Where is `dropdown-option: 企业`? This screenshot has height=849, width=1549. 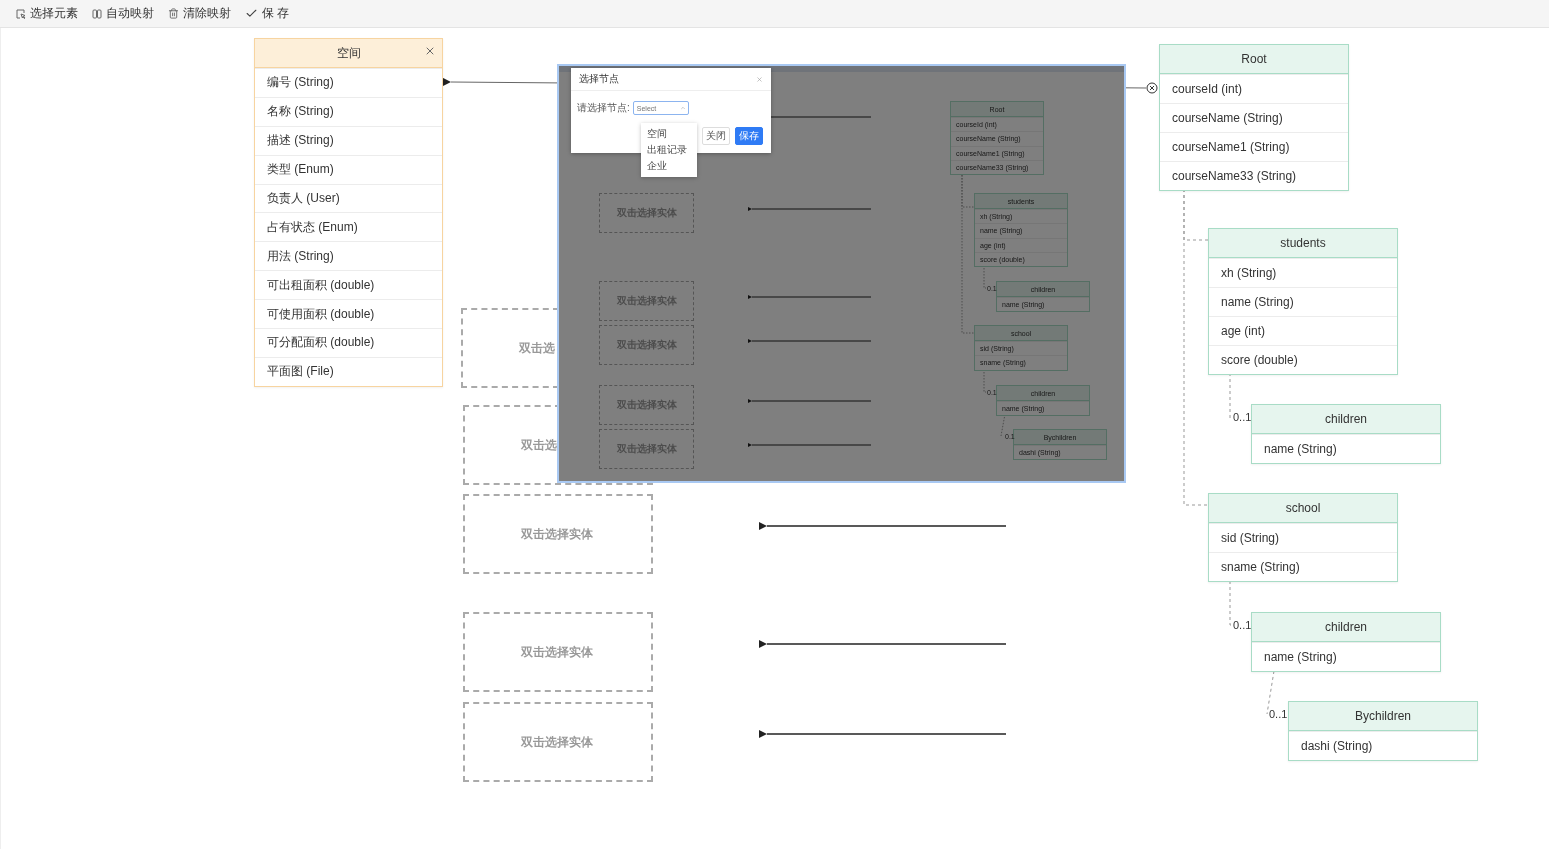 dropdown-option: 企业 is located at coordinates (669, 166).